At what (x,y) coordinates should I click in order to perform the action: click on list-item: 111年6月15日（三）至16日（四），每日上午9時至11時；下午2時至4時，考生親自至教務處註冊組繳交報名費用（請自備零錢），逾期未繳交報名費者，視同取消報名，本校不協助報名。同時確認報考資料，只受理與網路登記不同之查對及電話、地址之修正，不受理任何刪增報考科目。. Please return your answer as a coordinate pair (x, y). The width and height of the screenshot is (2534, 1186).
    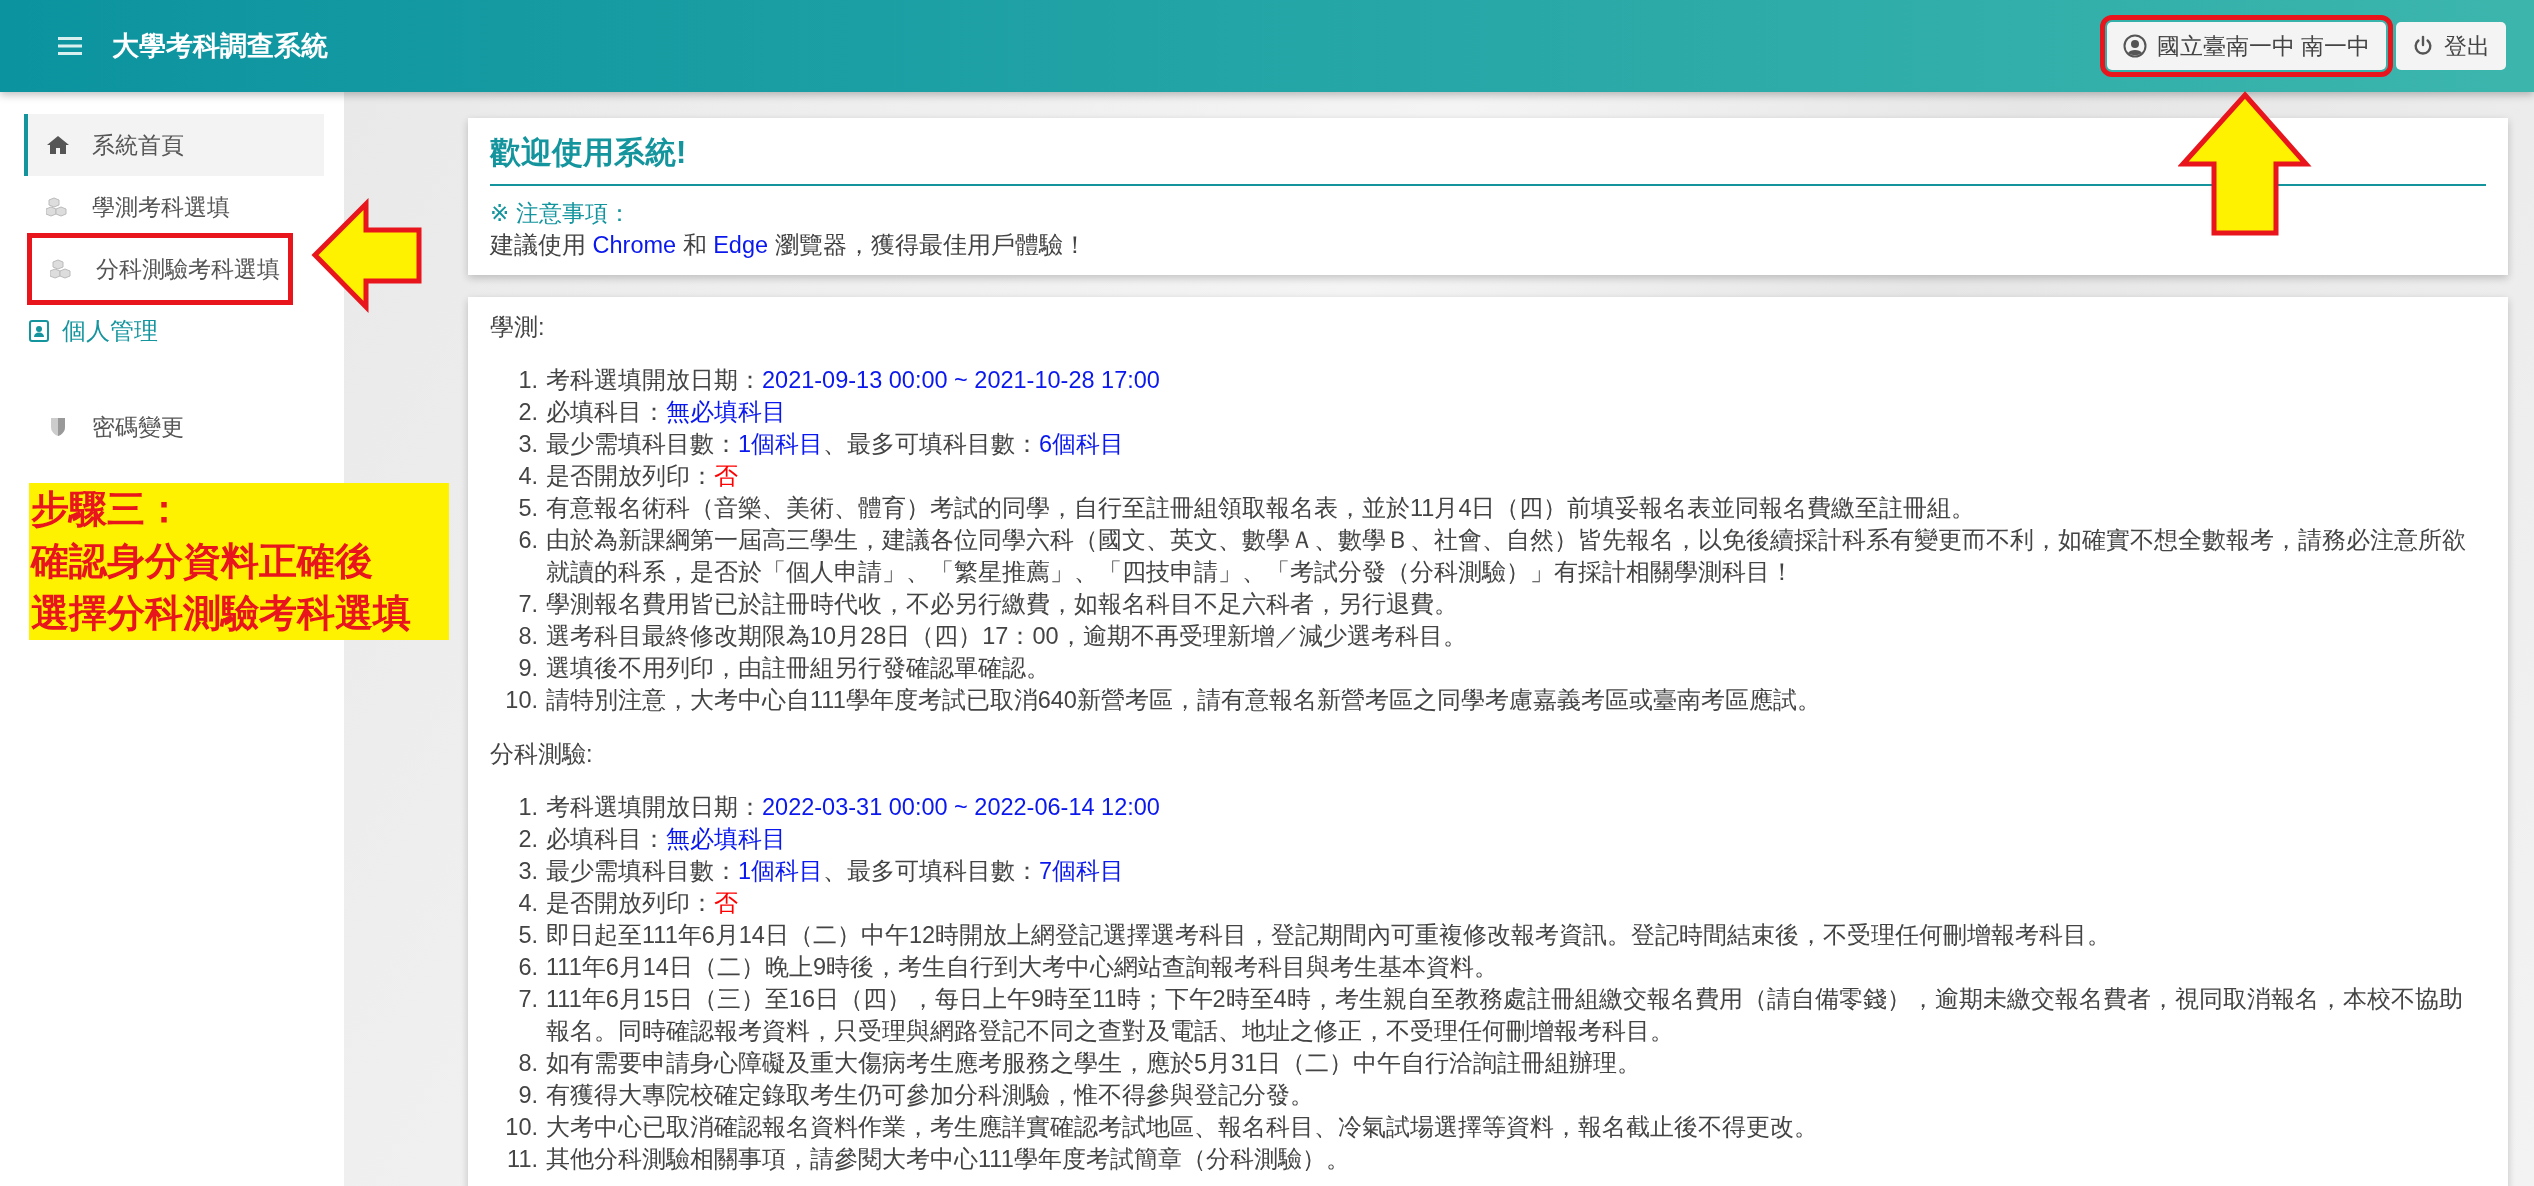
    Looking at the image, I should click on (1505, 1015).